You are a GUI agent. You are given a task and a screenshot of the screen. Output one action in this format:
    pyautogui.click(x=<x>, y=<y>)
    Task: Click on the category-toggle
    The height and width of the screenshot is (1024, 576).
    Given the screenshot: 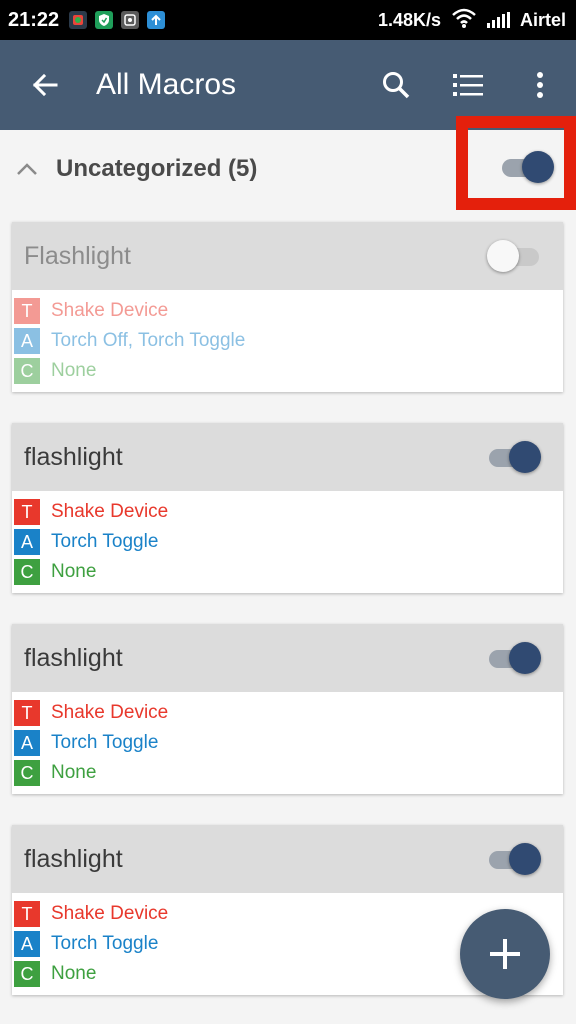 What is the action you would take?
    pyautogui.click(x=527, y=167)
    